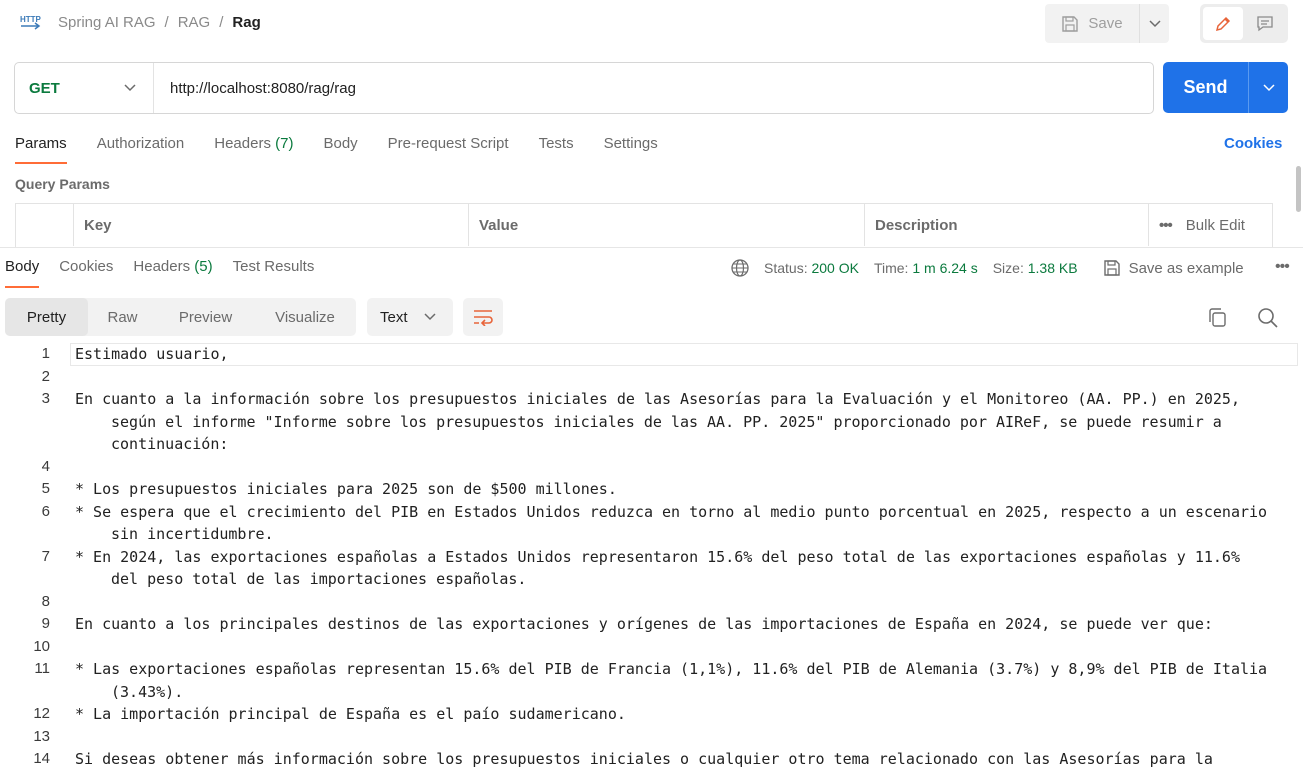 The height and width of the screenshot is (776, 1303). Describe the element at coordinates (410, 317) in the screenshot. I see `format-select: Text` at that location.